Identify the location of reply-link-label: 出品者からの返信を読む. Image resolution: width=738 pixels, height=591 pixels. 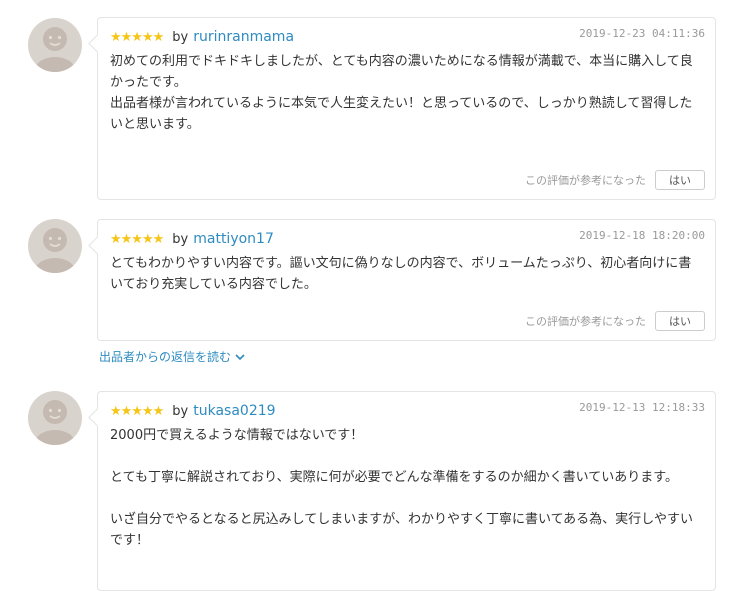
(165, 357).